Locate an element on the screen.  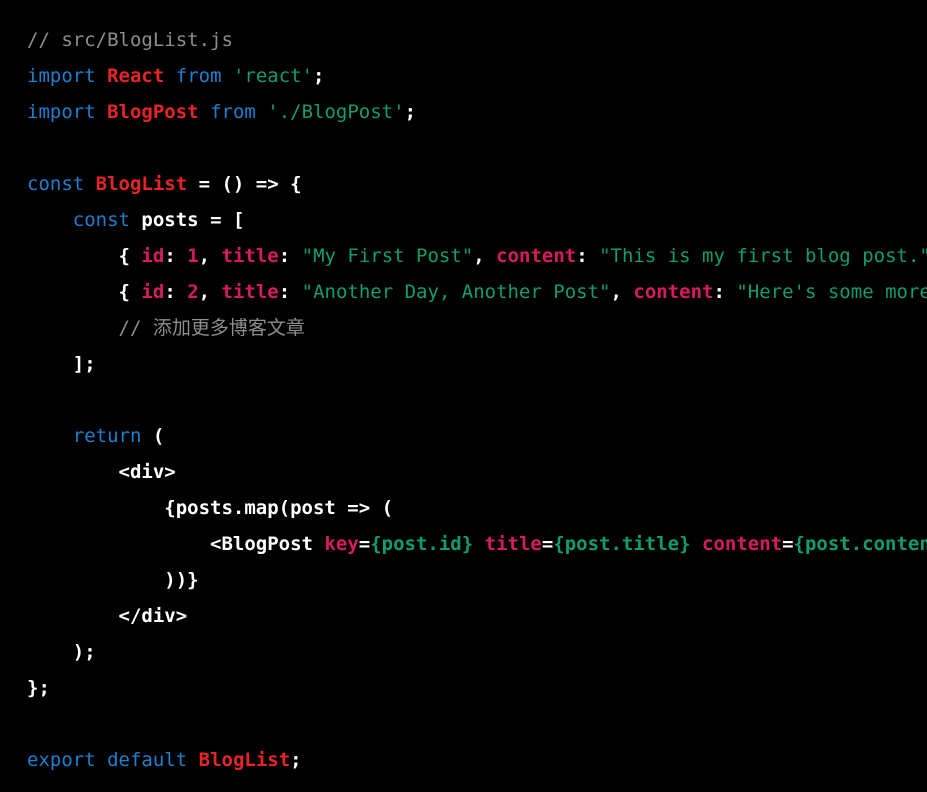
code-line: const posts = [ is located at coordinates (477, 220).